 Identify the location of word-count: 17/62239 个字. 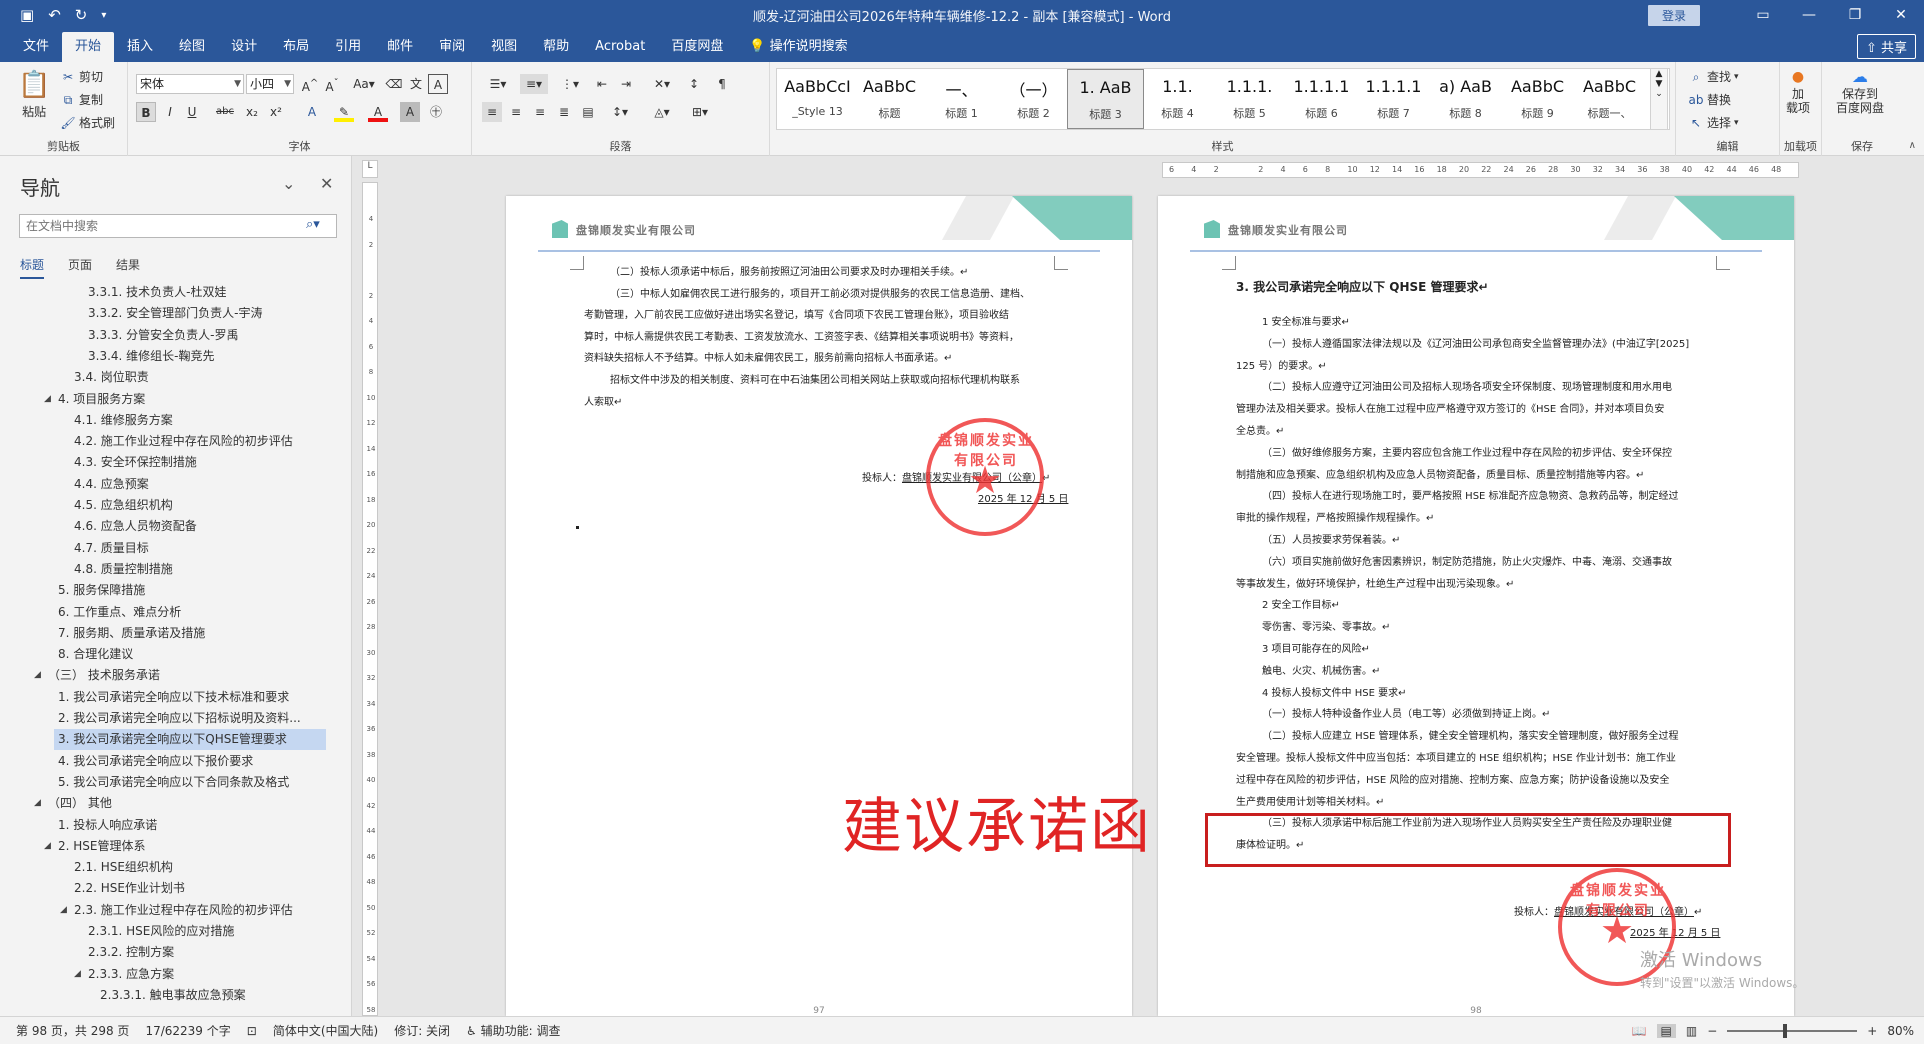
(187, 1030).